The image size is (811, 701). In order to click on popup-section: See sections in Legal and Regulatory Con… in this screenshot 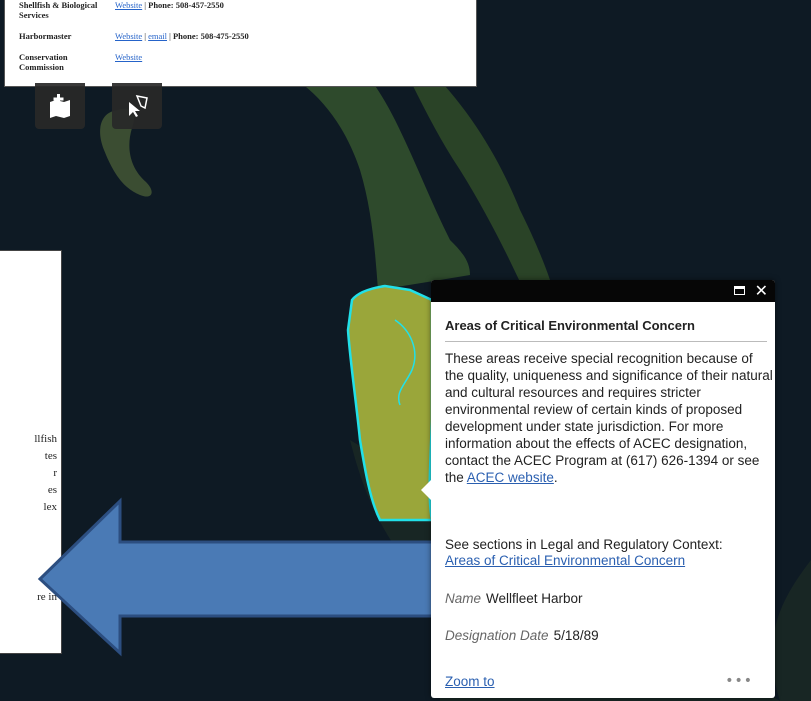, I will do `click(610, 553)`.